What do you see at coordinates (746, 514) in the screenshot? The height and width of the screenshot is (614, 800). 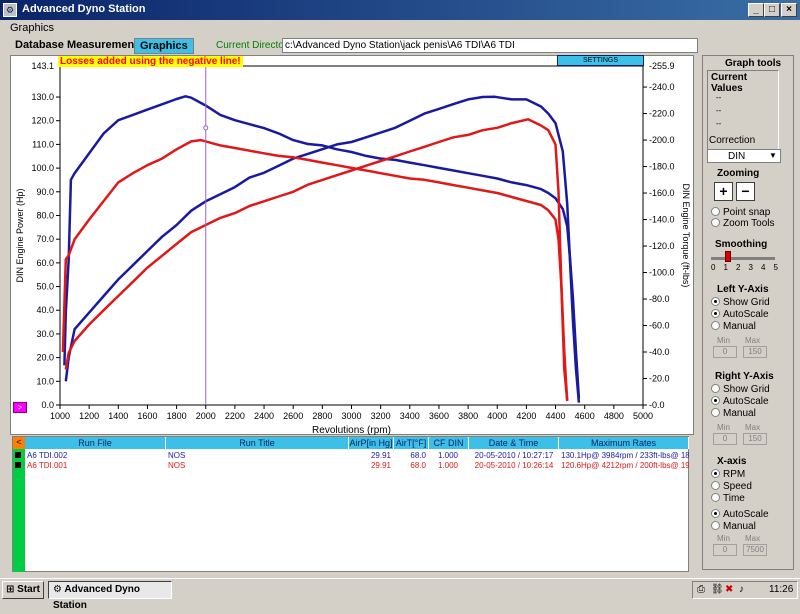 I see `x-autoscale-label: AutoScale` at bounding box center [746, 514].